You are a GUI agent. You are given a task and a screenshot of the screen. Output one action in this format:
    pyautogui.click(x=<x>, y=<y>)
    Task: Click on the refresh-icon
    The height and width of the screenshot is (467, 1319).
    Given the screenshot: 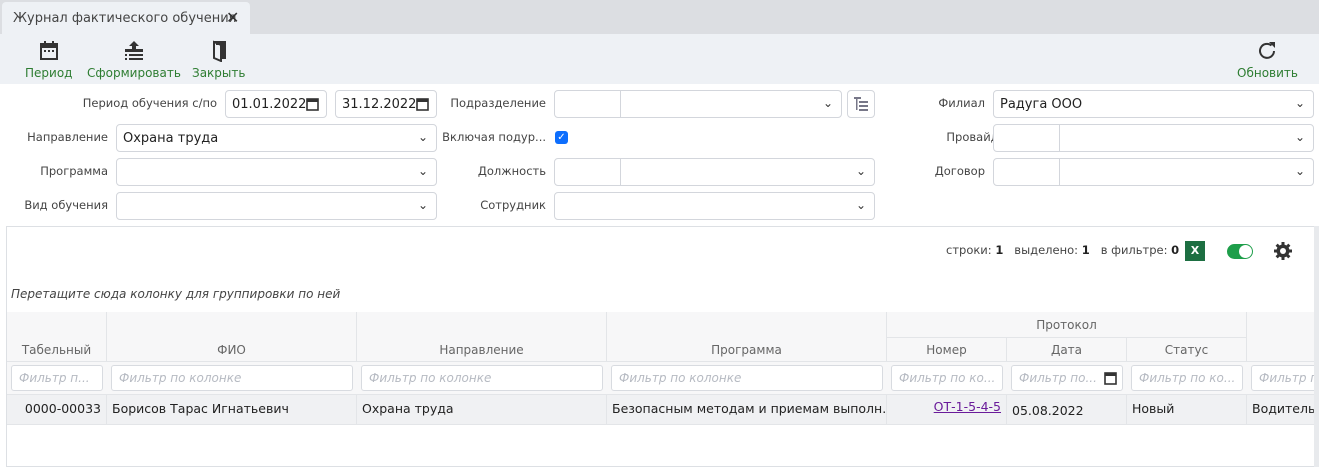 What is the action you would take?
    pyautogui.click(x=1267, y=50)
    